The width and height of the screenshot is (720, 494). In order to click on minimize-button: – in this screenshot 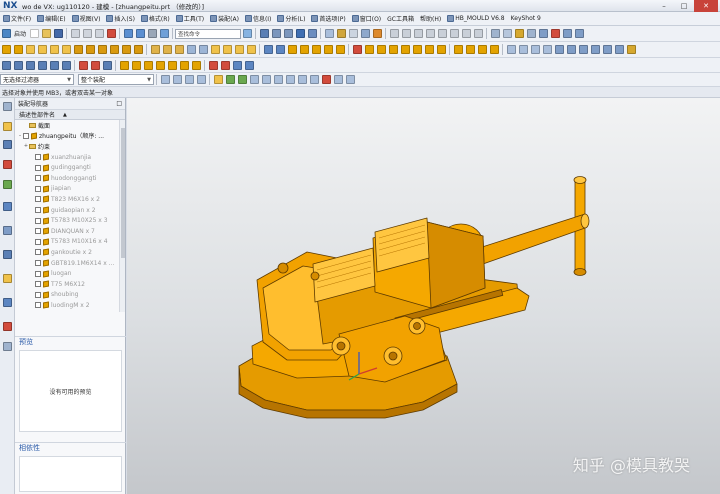, I will do `click(664, 6)`.